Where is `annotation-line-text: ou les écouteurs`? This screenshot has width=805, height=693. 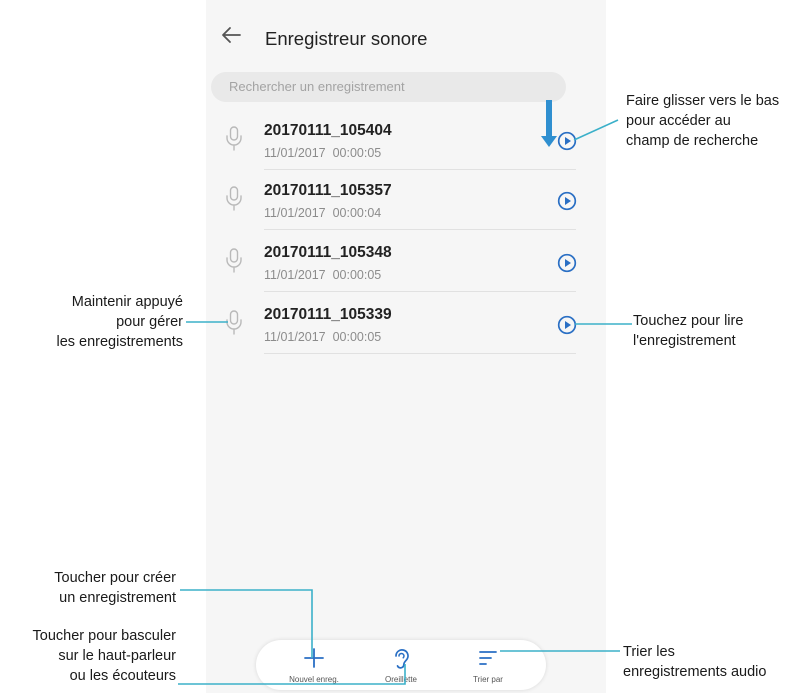
annotation-line-text: ou les écouteurs is located at coordinates (122, 676).